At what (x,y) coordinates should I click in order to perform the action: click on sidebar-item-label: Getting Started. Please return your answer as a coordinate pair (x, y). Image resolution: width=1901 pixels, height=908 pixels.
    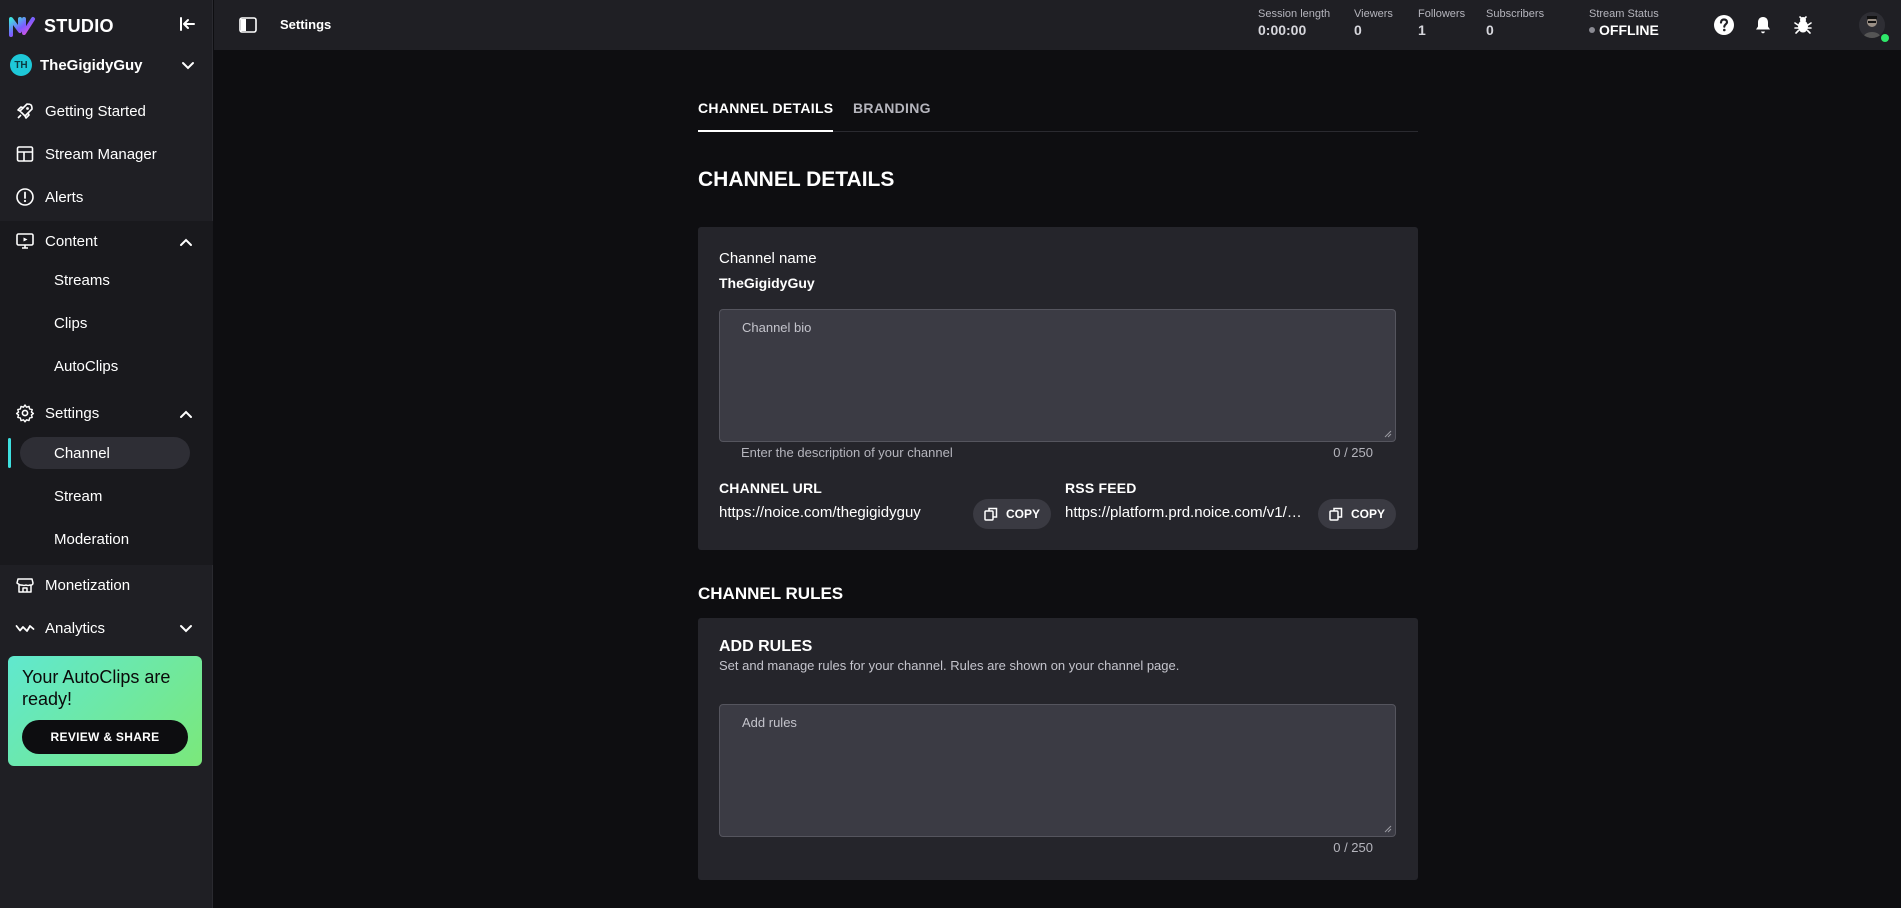
    Looking at the image, I should click on (95, 111).